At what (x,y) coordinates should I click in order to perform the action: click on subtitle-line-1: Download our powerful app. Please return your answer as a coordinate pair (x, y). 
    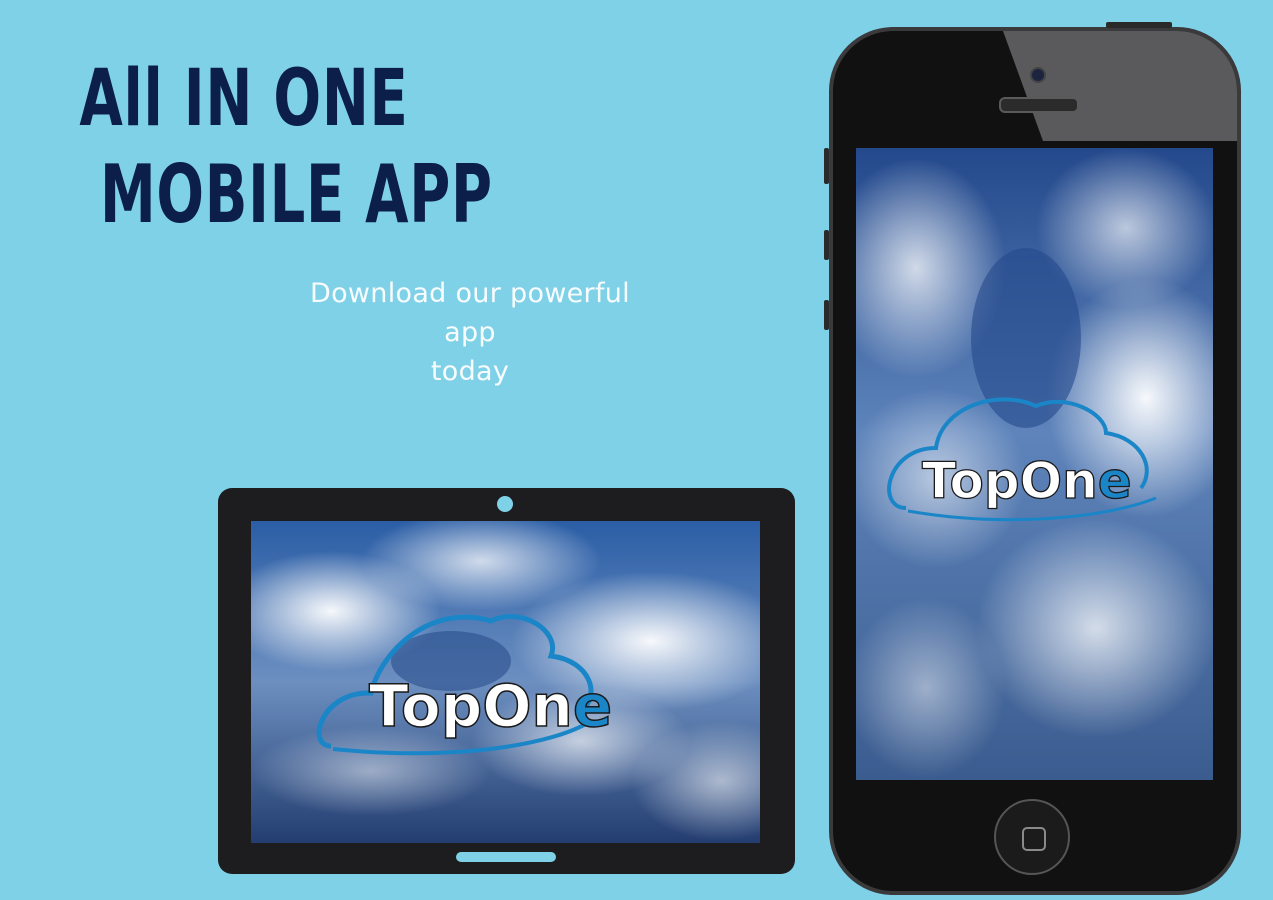
    Looking at the image, I should click on (470, 313).